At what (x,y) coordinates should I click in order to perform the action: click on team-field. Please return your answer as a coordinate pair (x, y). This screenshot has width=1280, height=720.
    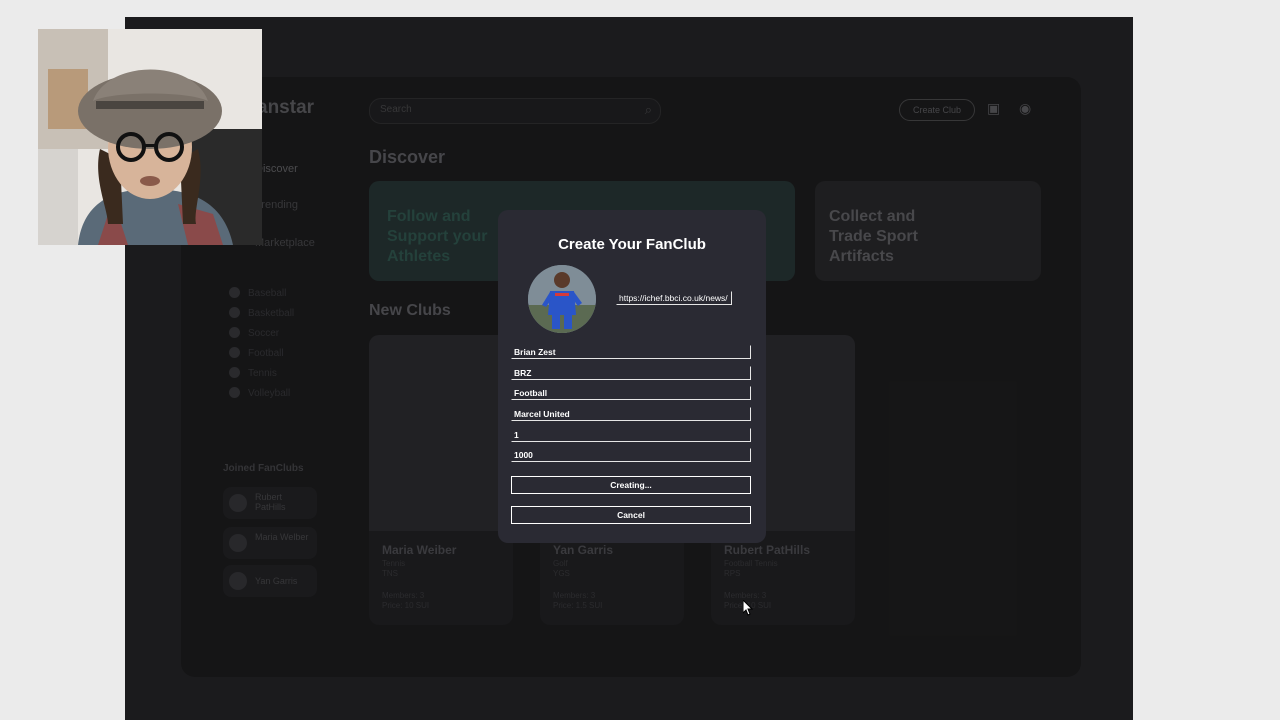
    Looking at the image, I should click on (631, 414).